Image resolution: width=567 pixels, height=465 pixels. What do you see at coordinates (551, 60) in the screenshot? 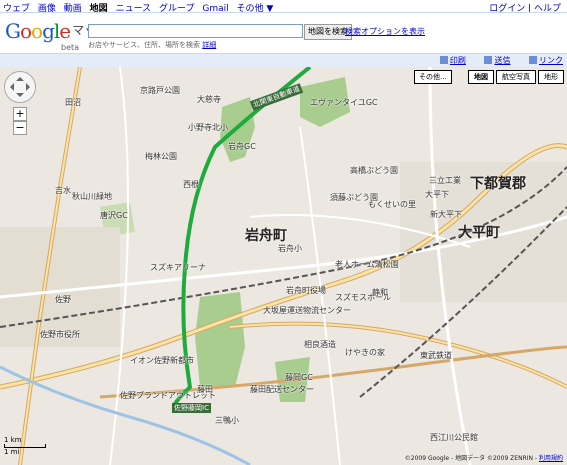
I see `link-link: リンク` at bounding box center [551, 60].